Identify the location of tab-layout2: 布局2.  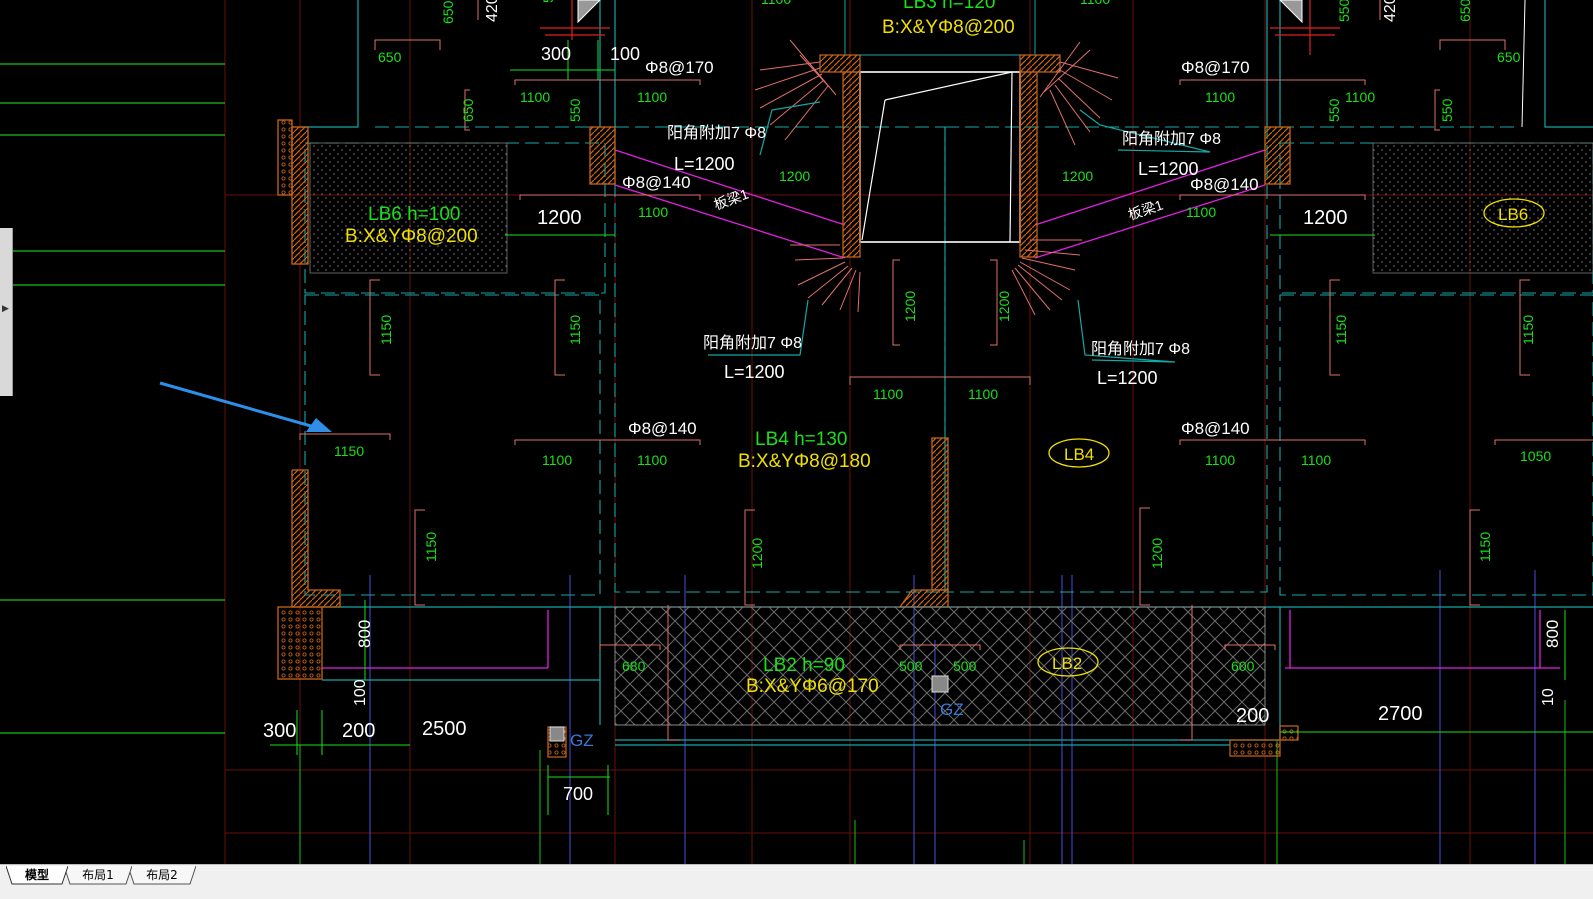
(162, 875).